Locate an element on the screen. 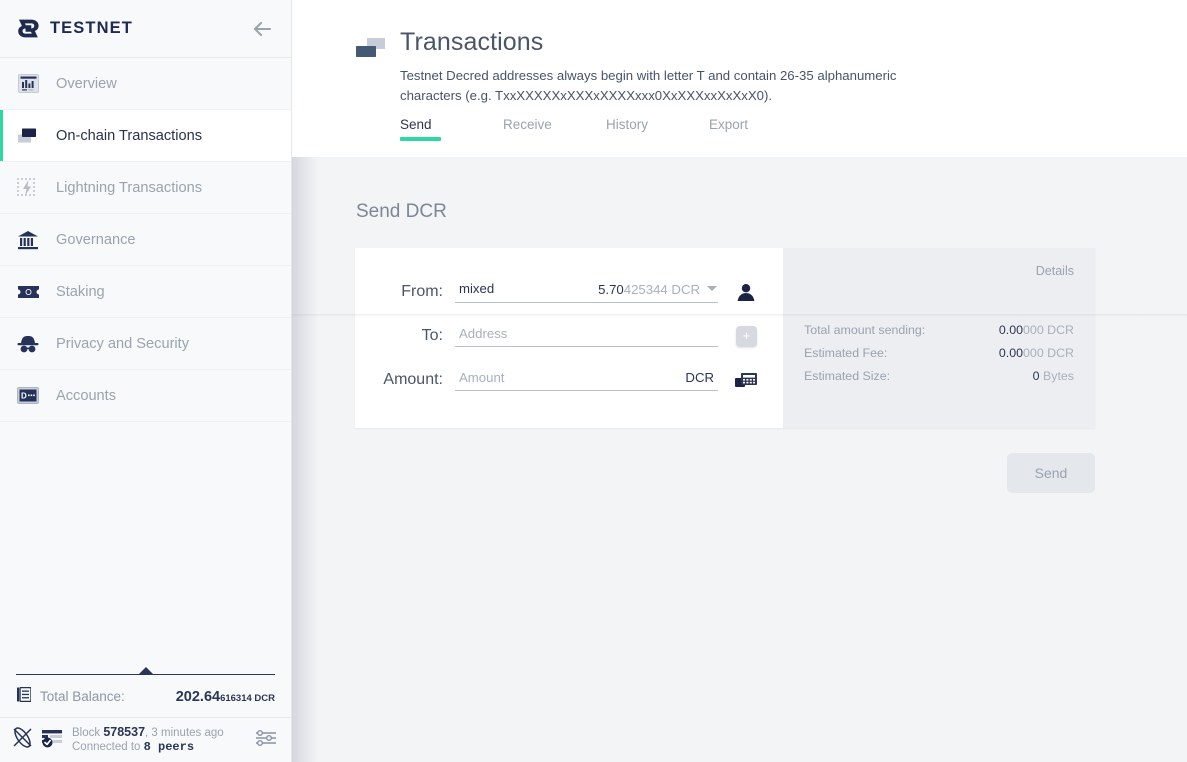  sidebar-header: TESTNET is located at coordinates (145, 29).